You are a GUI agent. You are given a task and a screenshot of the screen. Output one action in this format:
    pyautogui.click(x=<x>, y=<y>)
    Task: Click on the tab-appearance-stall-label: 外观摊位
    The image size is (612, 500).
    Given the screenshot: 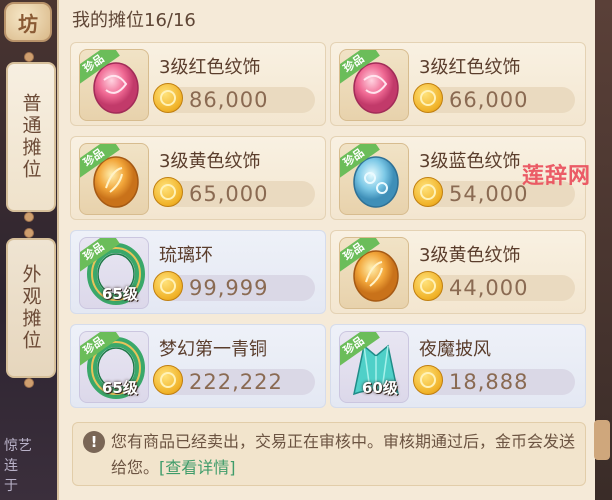 What is the action you would take?
    pyautogui.click(x=30, y=308)
    